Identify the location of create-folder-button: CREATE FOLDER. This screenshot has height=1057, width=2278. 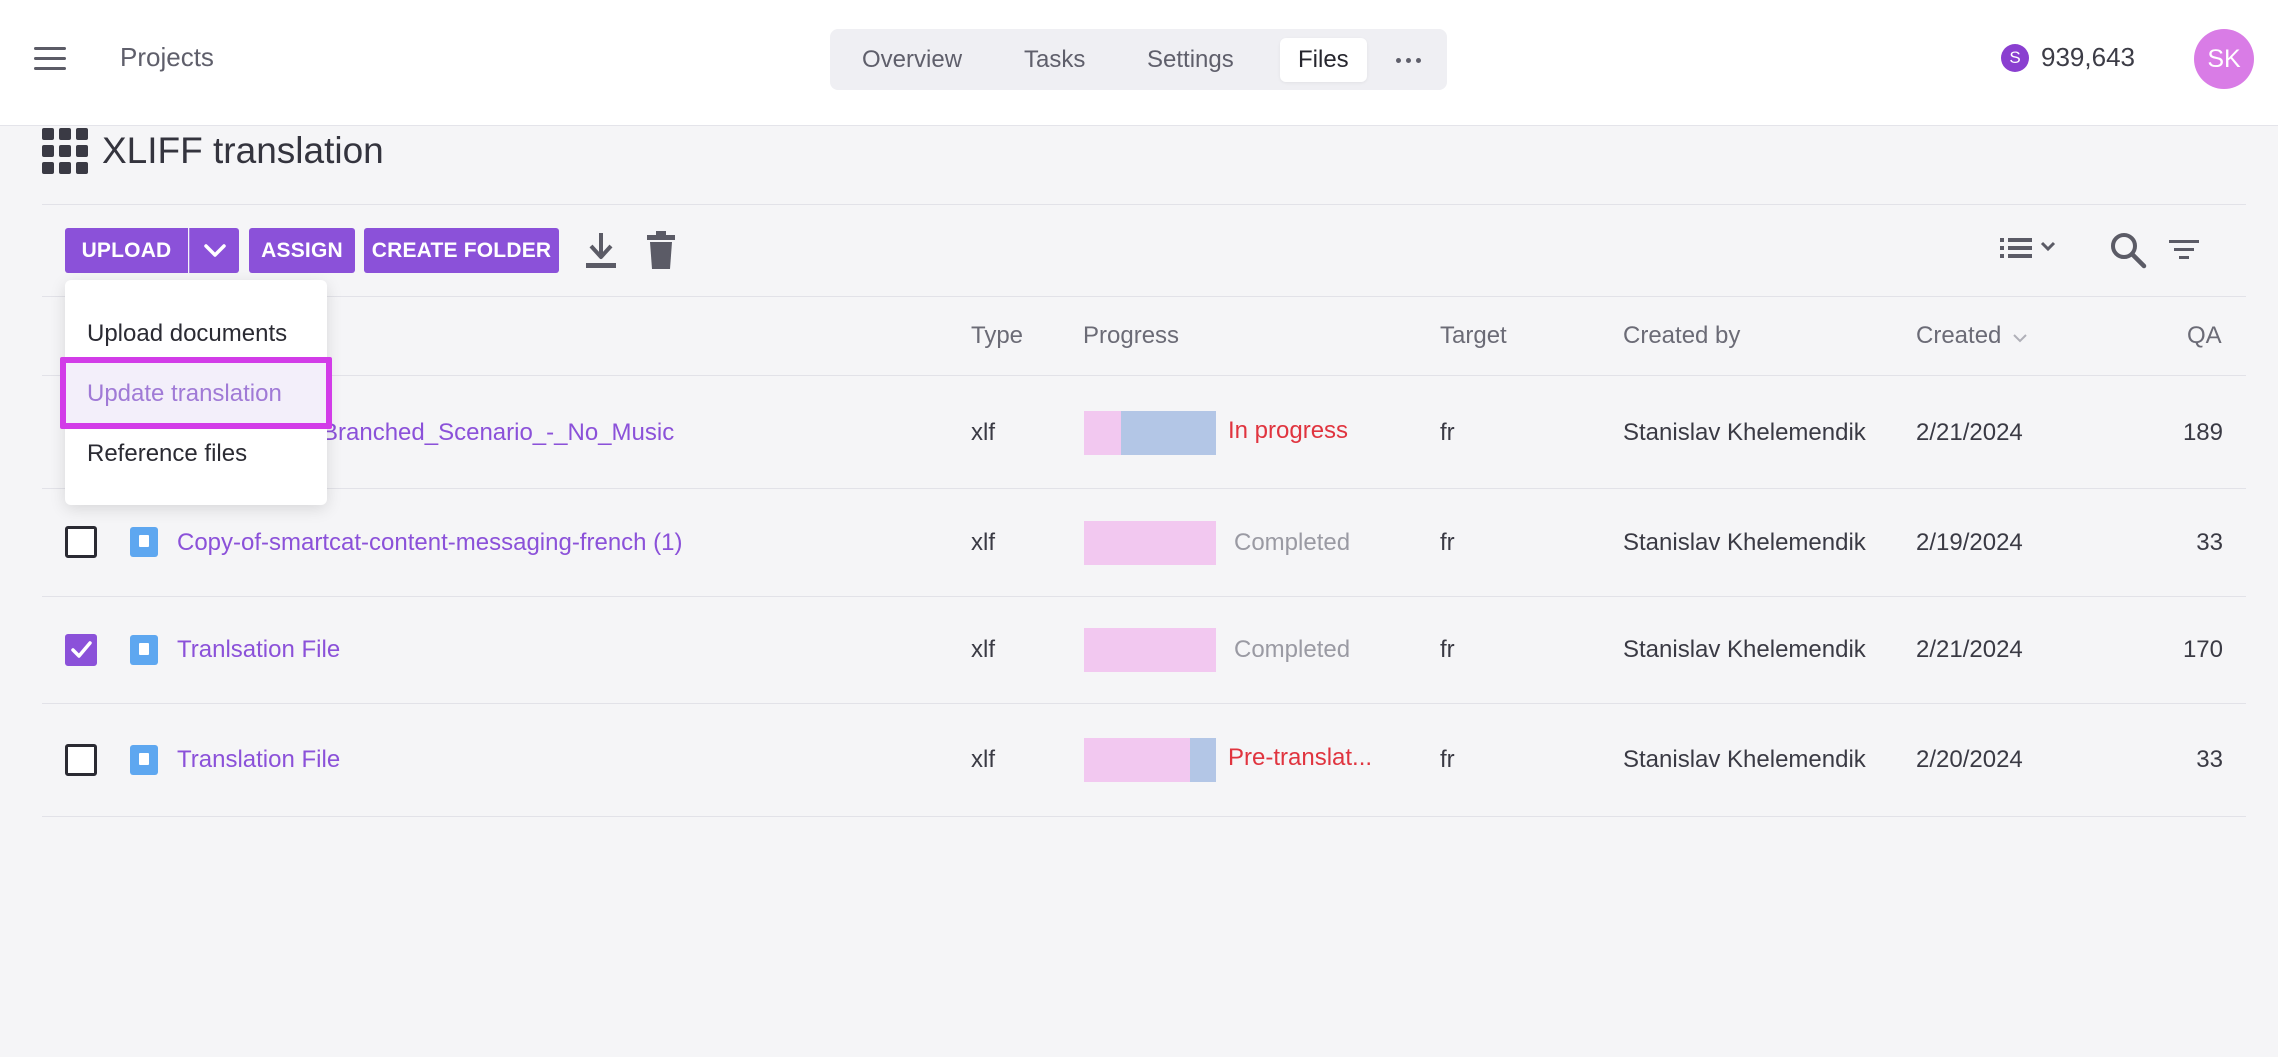
(461, 250).